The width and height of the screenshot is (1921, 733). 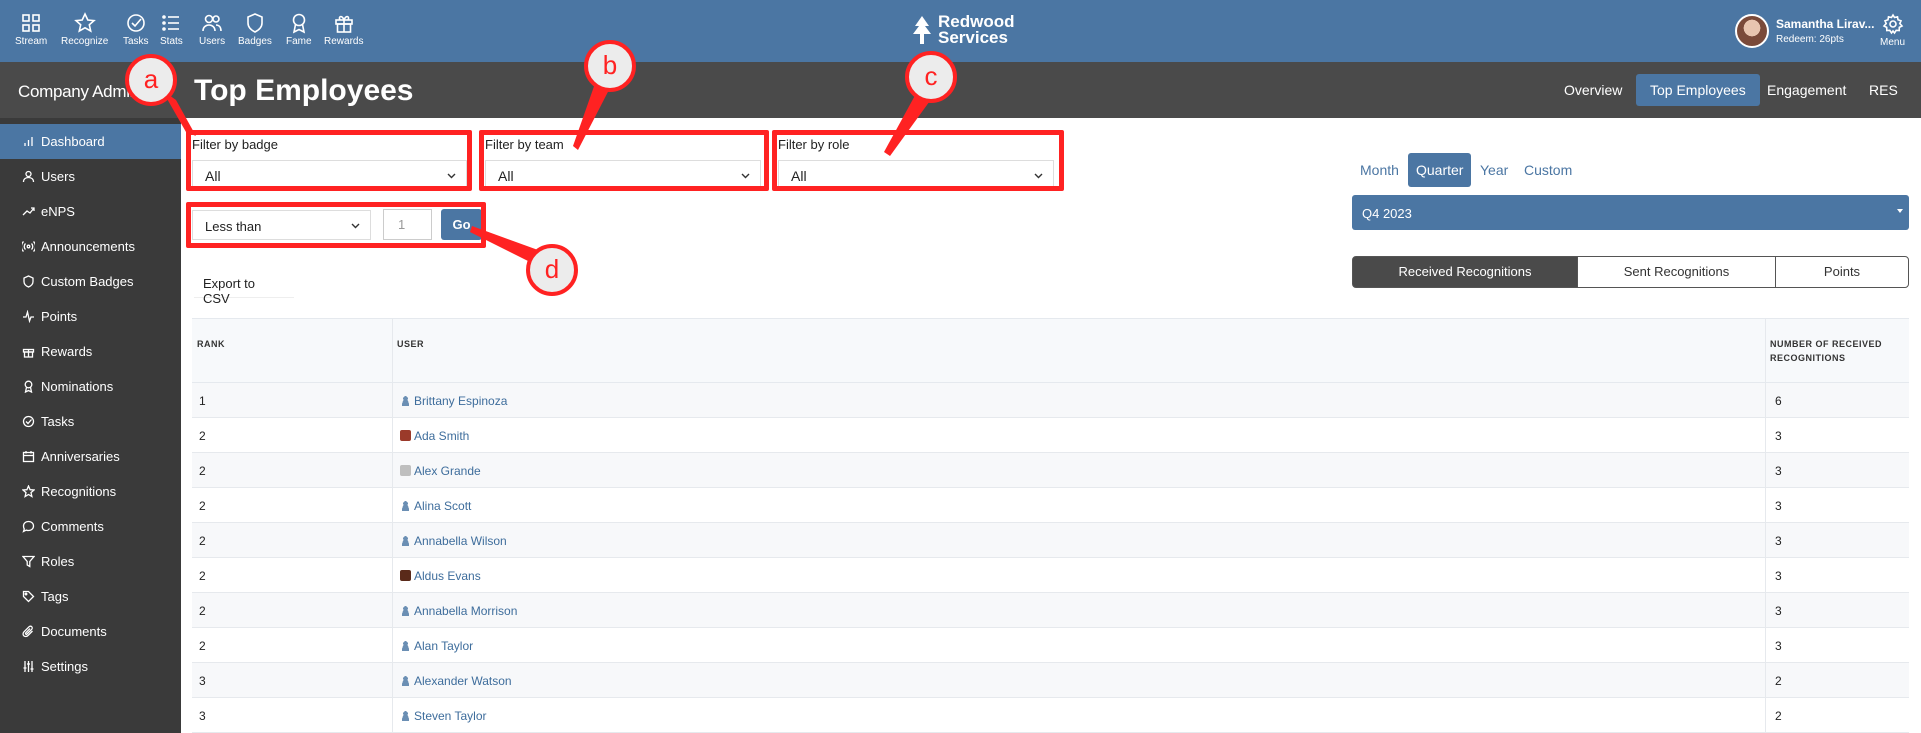 What do you see at coordinates (151, 80) in the screenshot?
I see `annotation-label-a: a` at bounding box center [151, 80].